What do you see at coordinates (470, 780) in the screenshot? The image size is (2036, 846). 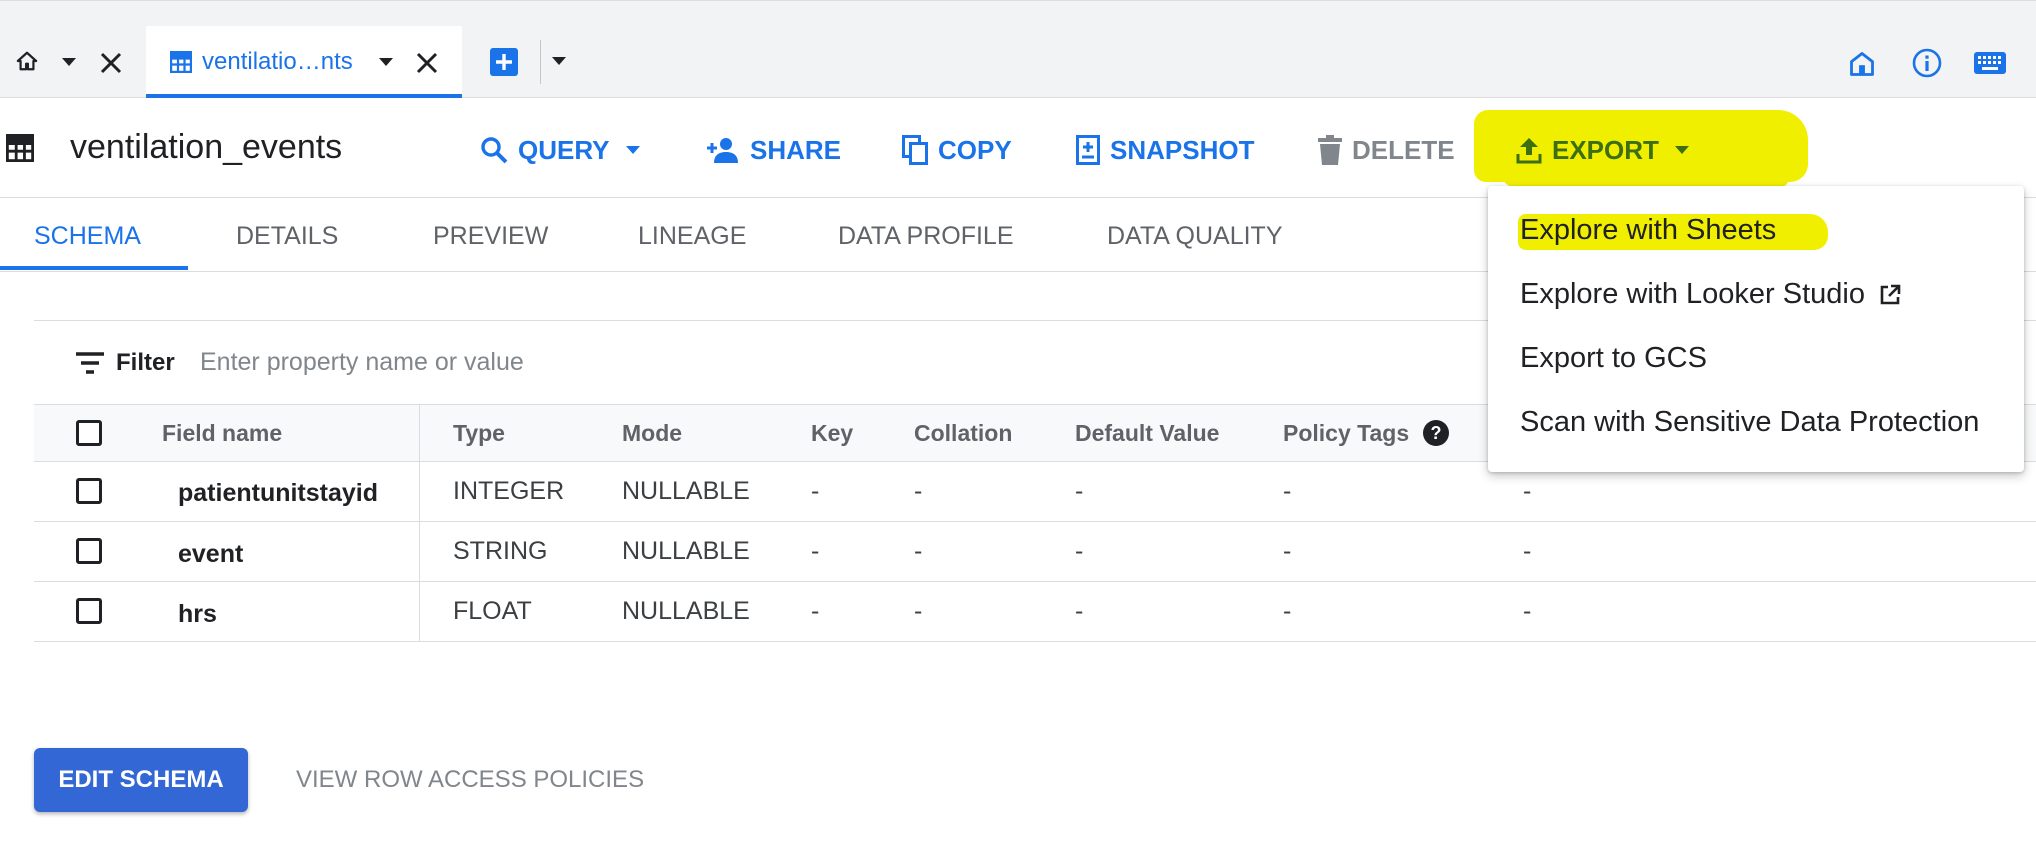 I see `view-row-access-policies-button: VIEW ROW ACCESS POLICIES` at bounding box center [470, 780].